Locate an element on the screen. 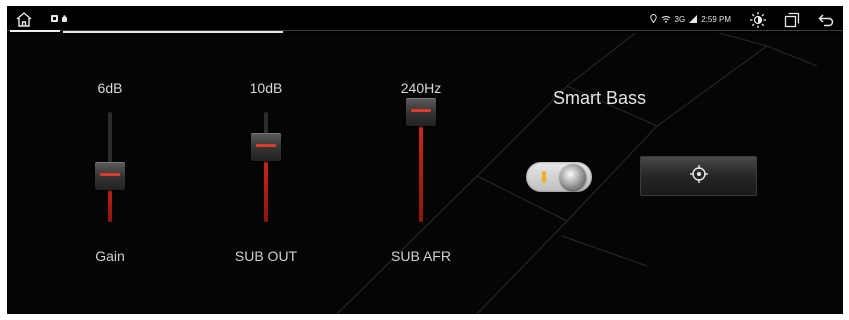 This screenshot has width=849, height=320. back-icon is located at coordinates (826, 19).